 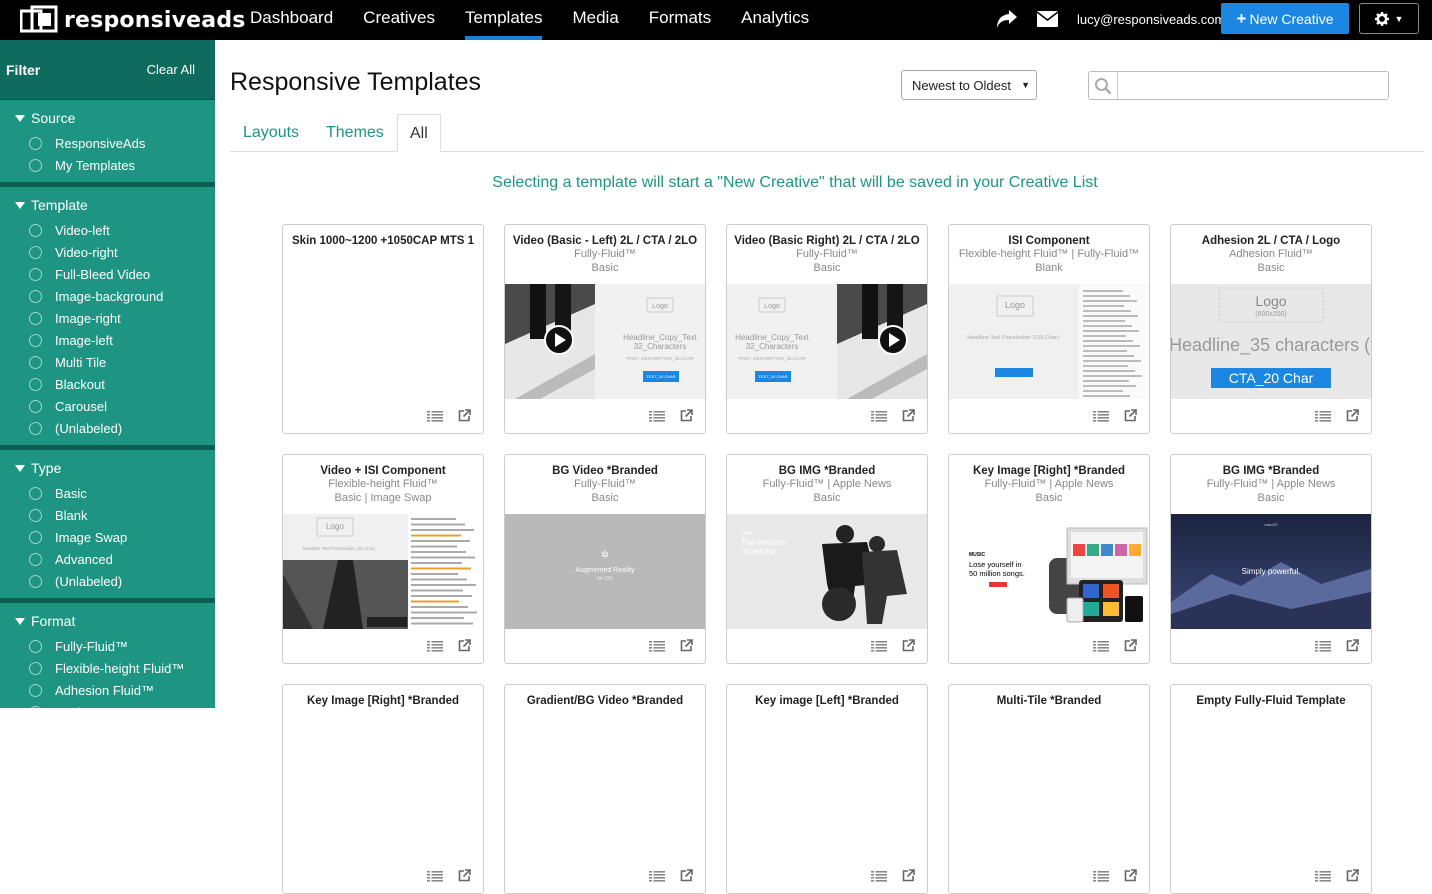 What do you see at coordinates (107, 406) in the screenshot?
I see `filter-option: Carousel` at bounding box center [107, 406].